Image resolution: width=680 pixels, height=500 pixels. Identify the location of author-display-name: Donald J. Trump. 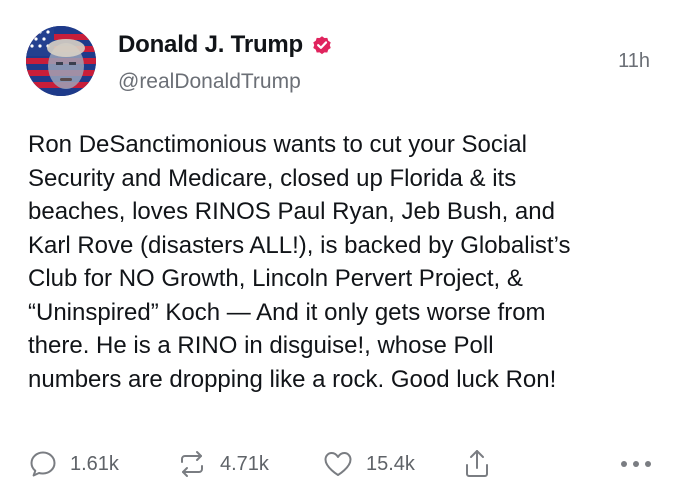
(210, 45).